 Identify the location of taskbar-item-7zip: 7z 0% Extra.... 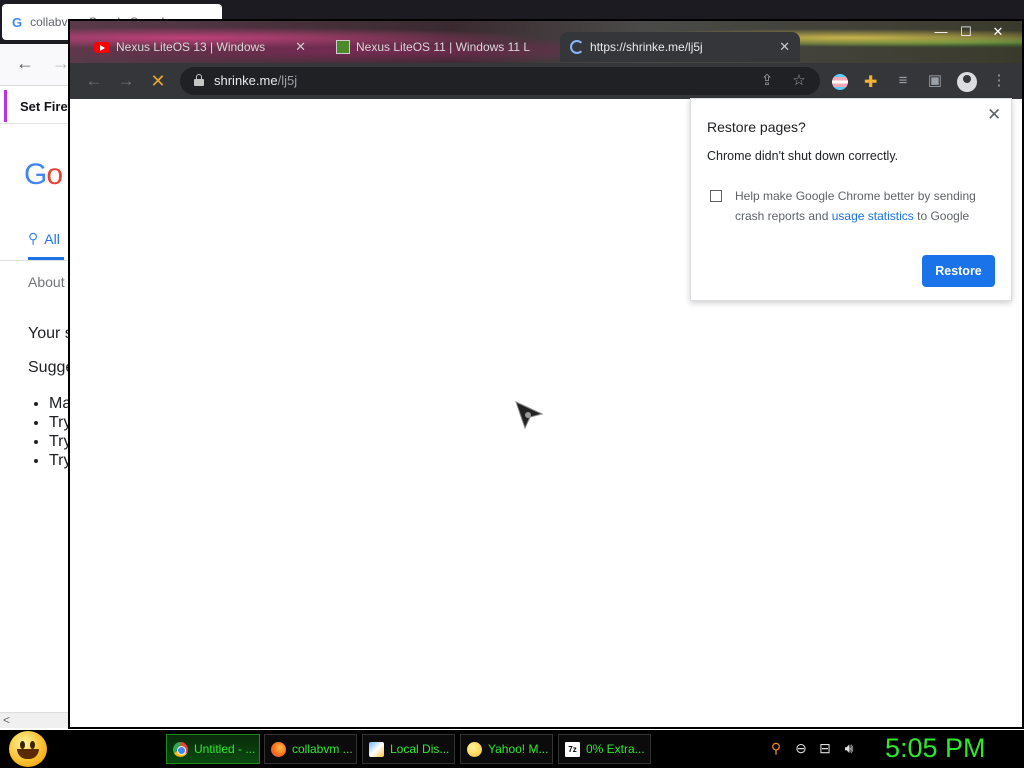
(604, 749).